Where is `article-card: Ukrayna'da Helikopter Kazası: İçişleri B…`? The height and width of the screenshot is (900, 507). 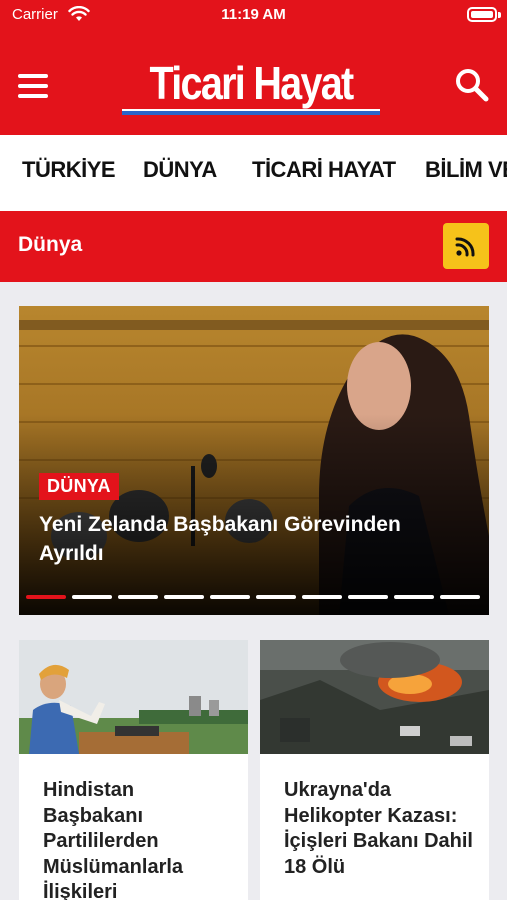 article-card: Ukrayna'da Helikopter Kazası: İçişleri B… is located at coordinates (374, 770).